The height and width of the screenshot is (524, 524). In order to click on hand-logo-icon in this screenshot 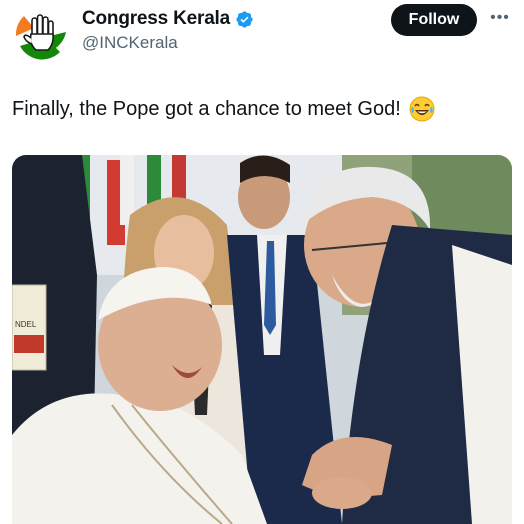, I will do `click(41, 35)`.